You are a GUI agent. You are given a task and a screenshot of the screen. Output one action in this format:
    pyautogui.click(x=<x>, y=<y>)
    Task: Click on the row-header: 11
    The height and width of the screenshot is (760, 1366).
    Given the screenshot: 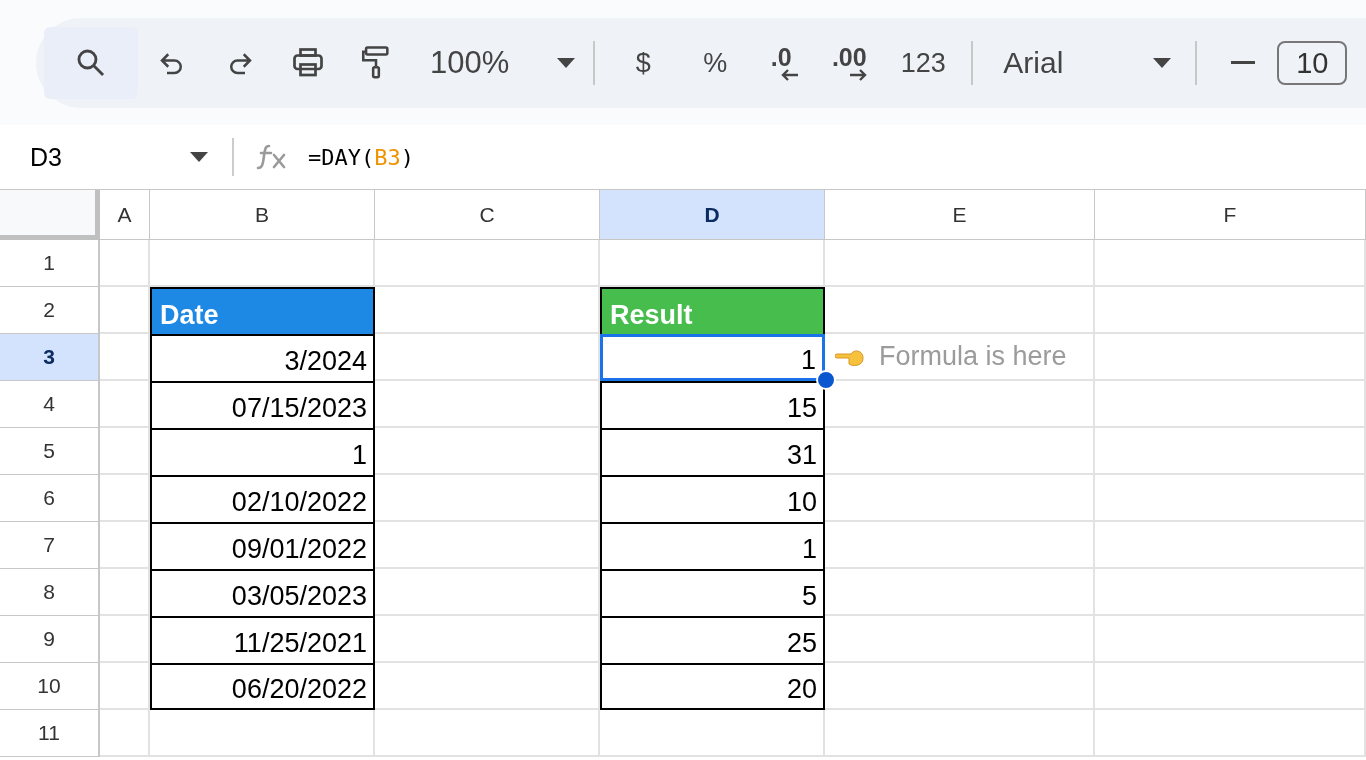 What is the action you would take?
    pyautogui.click(x=50, y=733)
    